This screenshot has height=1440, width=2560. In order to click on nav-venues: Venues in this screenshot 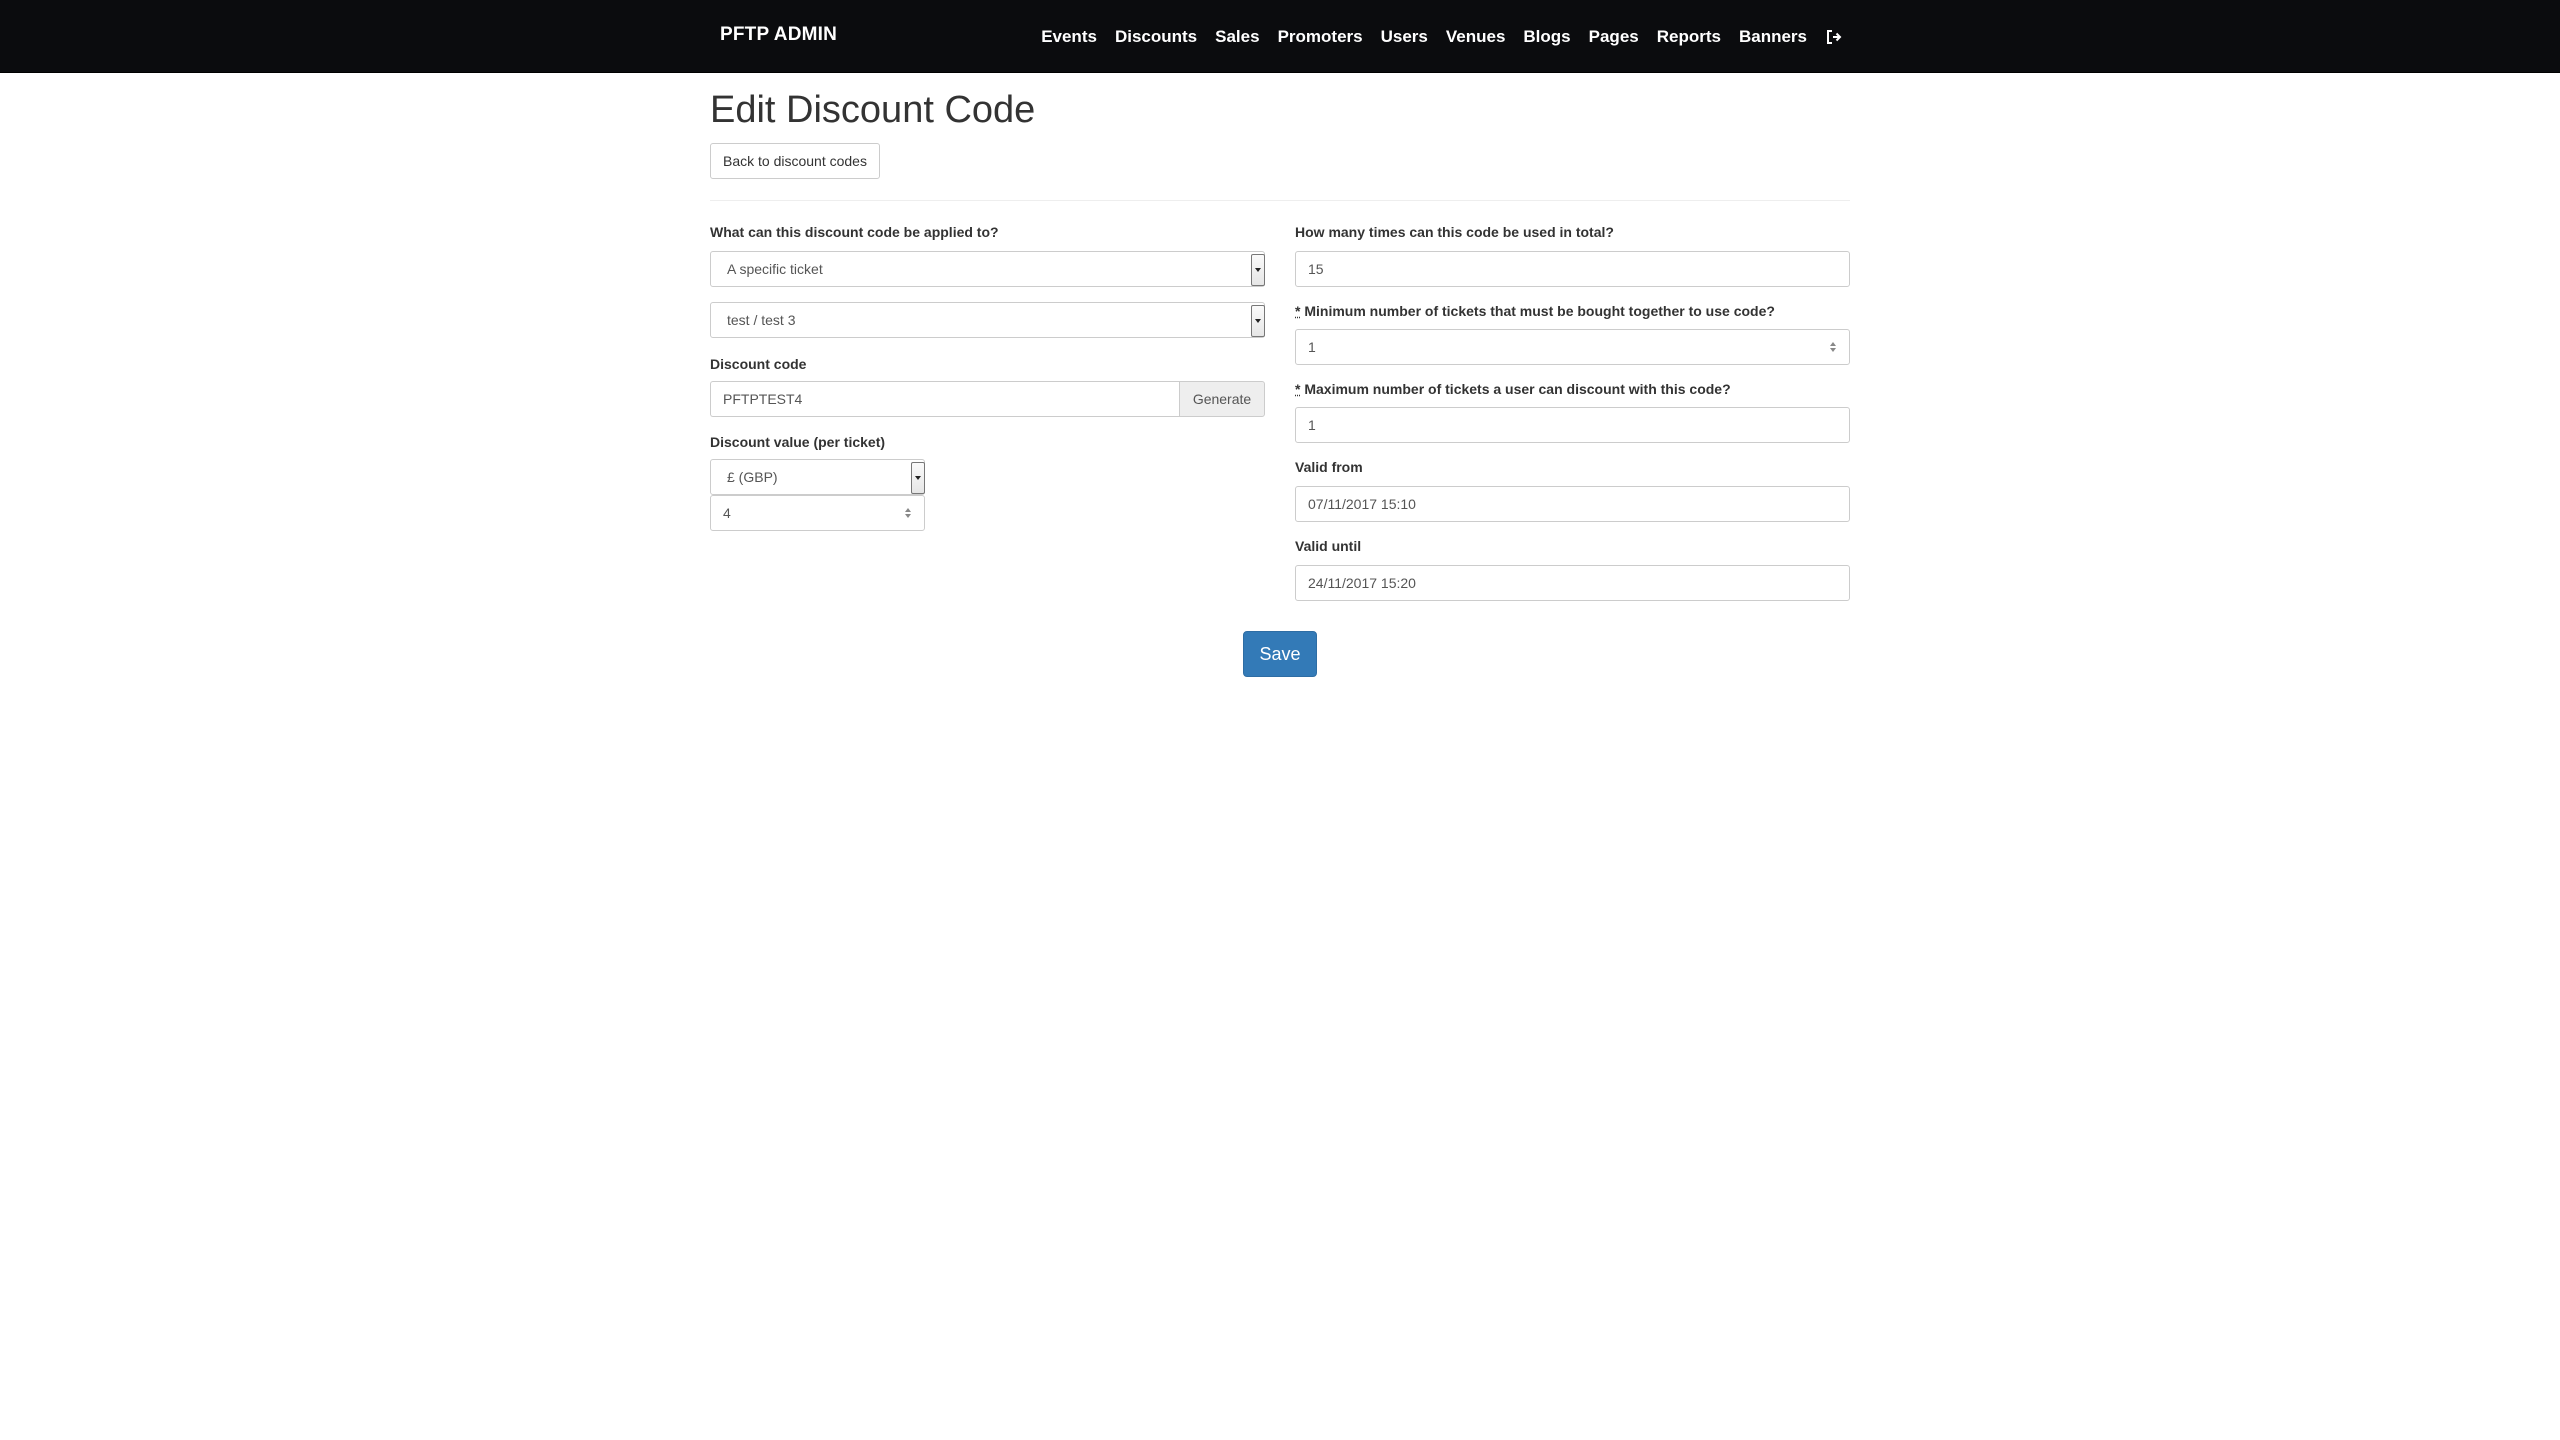, I will do `click(1476, 37)`.